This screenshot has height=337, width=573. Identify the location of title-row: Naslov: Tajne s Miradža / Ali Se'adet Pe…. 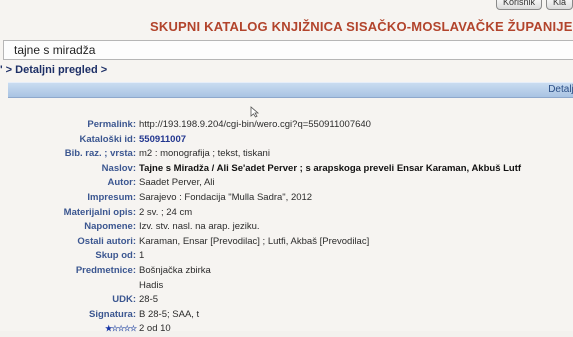
(286, 169).